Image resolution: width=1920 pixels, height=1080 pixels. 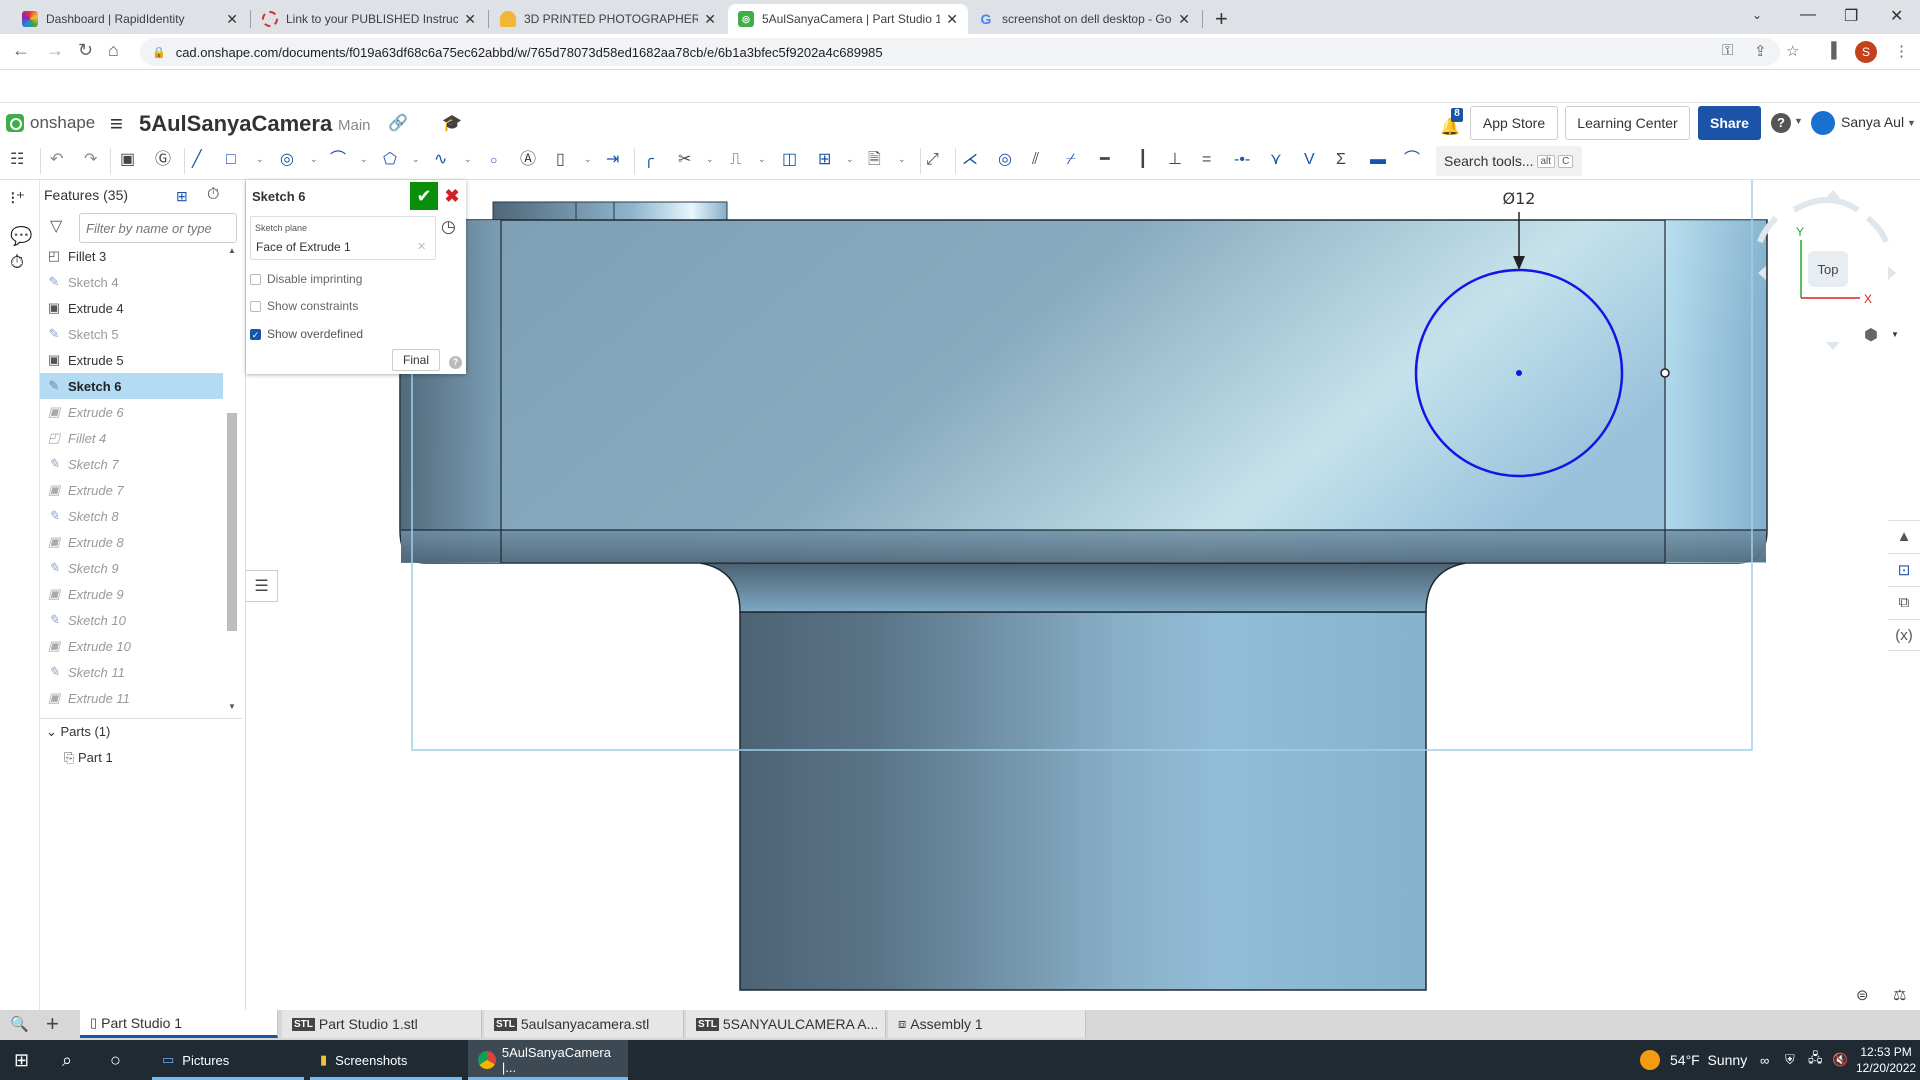 I want to click on feature-item: ◰ Fillet 4, so click(x=131, y=438).